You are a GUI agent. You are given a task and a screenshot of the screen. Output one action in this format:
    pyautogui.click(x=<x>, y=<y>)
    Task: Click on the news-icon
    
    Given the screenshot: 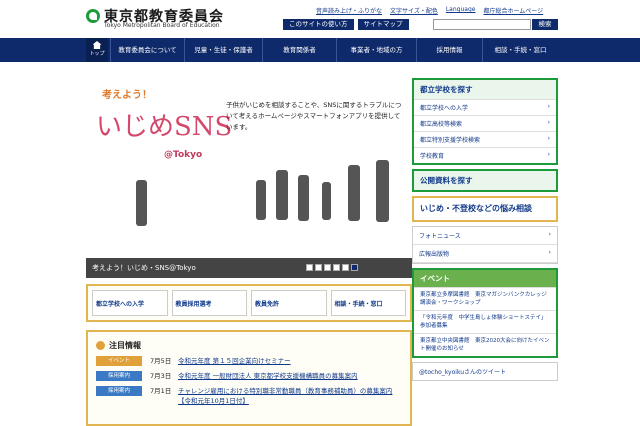 What is the action you would take?
    pyautogui.click(x=100, y=345)
    